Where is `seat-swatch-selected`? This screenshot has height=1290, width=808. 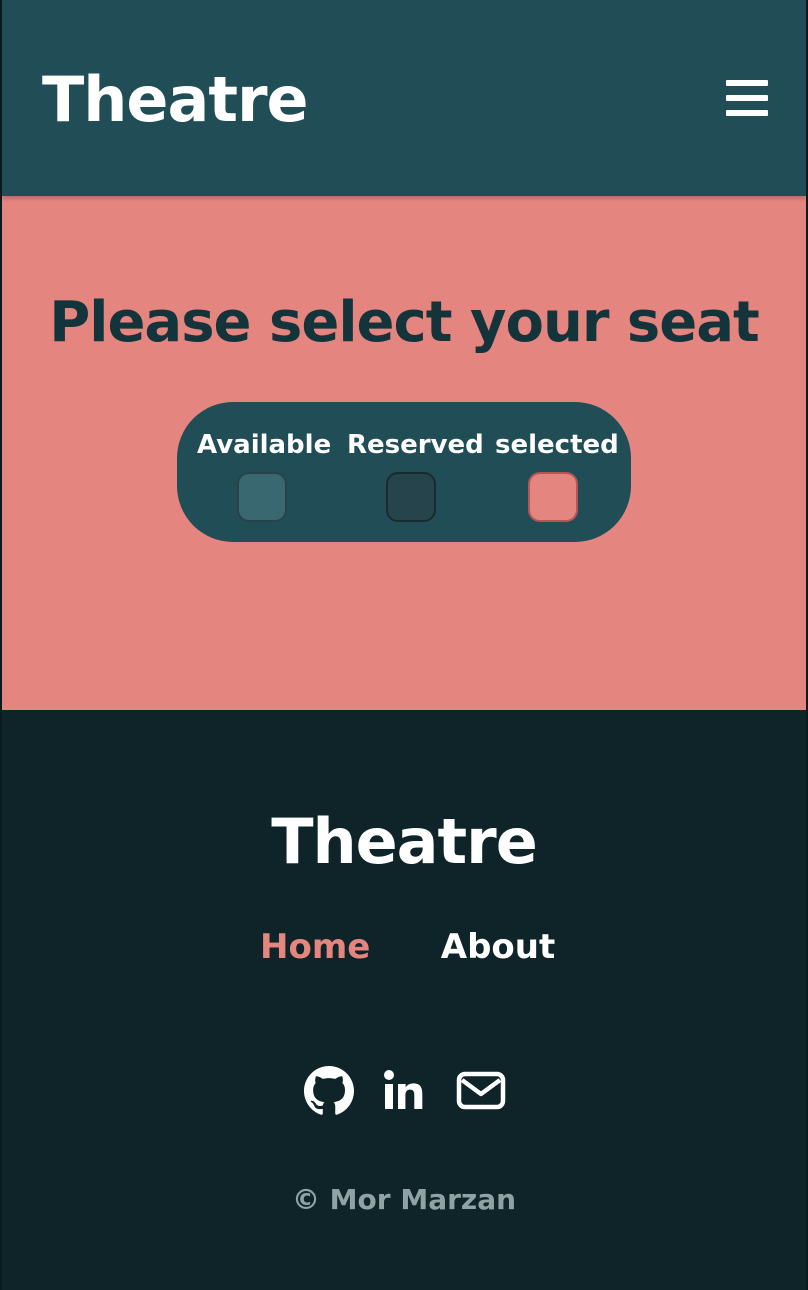
seat-swatch-selected is located at coordinates (553, 497).